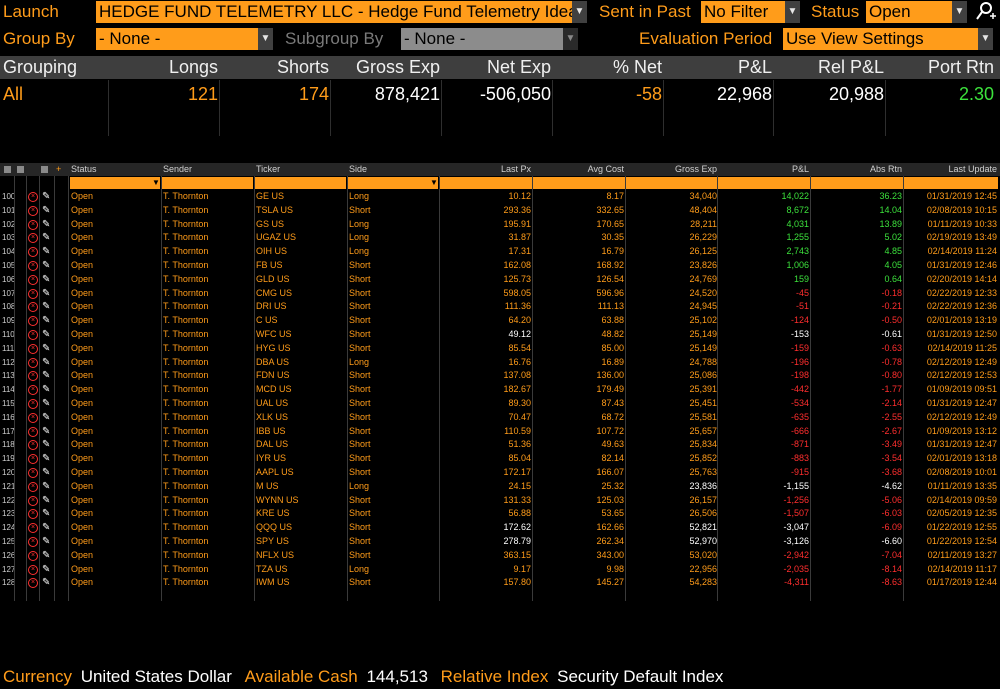 The height and width of the screenshot is (689, 1000). Describe the element at coordinates (792, 12) in the screenshot. I see `sent-chevron-down-icon: ▼` at that location.